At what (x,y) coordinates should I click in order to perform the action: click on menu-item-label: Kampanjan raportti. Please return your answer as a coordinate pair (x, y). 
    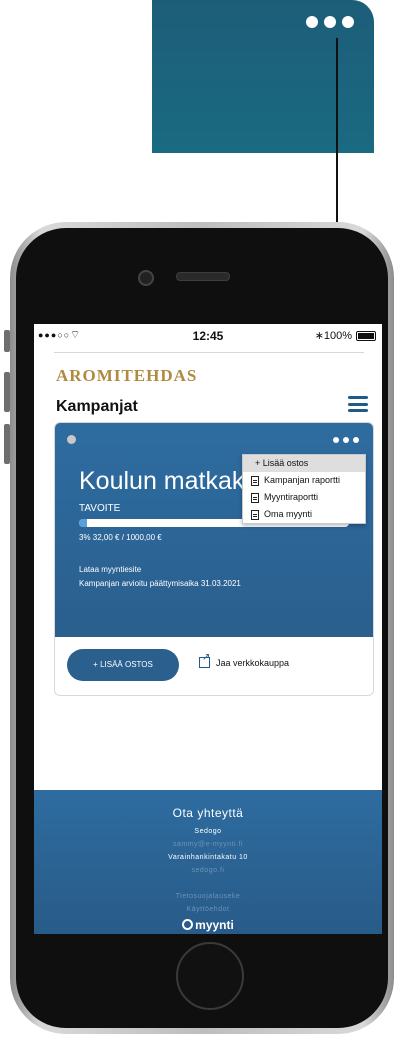
    Looking at the image, I should click on (302, 480).